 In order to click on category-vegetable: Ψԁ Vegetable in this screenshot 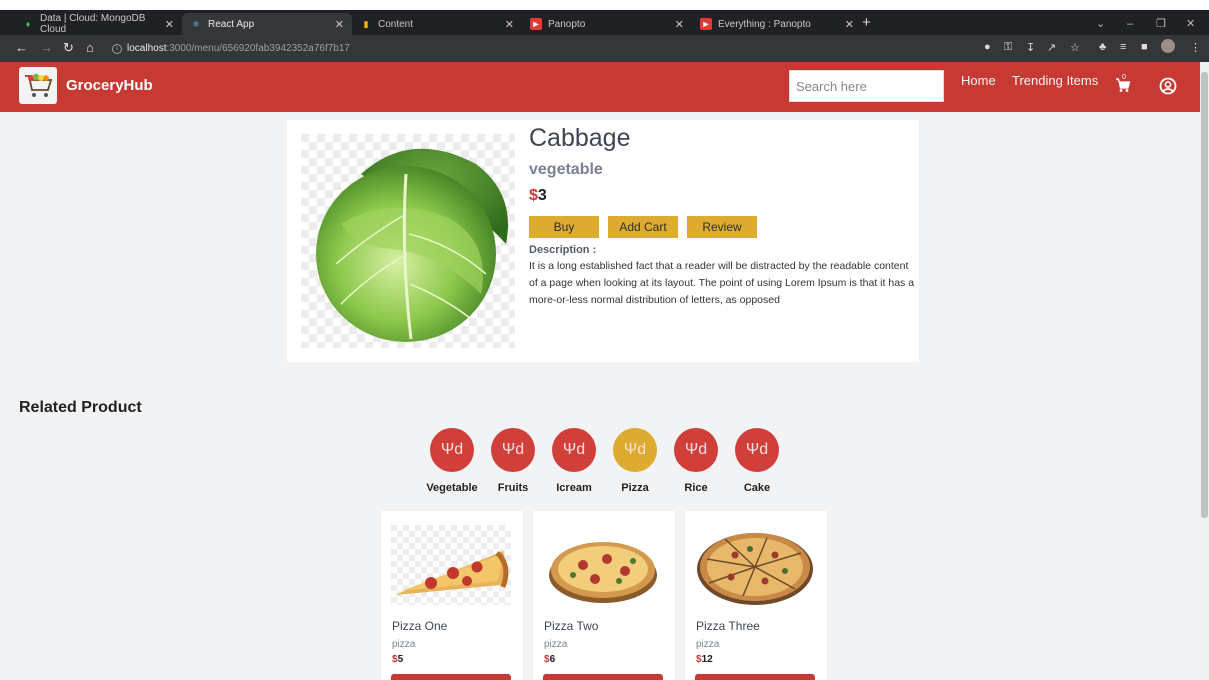, I will do `click(452, 463)`.